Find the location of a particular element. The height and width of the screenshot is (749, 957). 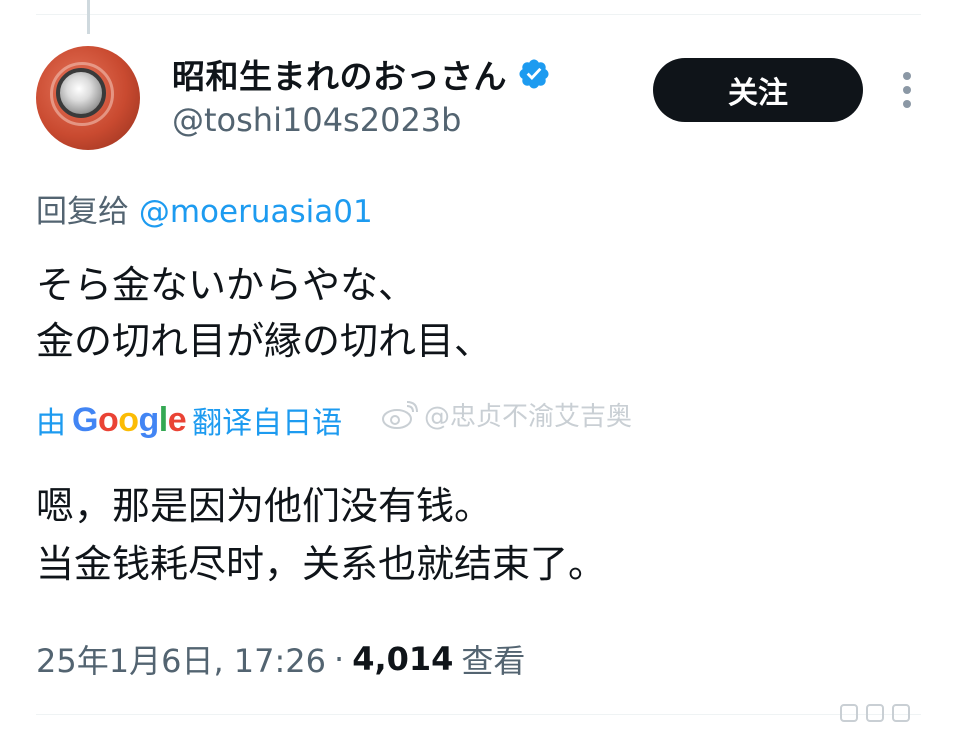

more-options-icon is located at coordinates (907, 90).